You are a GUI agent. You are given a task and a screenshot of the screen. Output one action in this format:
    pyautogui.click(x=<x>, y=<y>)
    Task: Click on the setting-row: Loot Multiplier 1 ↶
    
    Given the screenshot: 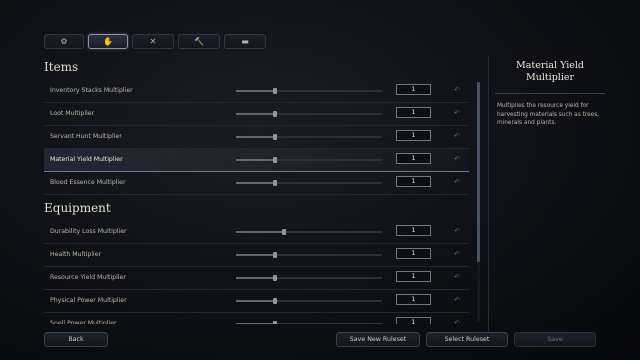 What is the action you would take?
    pyautogui.click(x=256, y=114)
    